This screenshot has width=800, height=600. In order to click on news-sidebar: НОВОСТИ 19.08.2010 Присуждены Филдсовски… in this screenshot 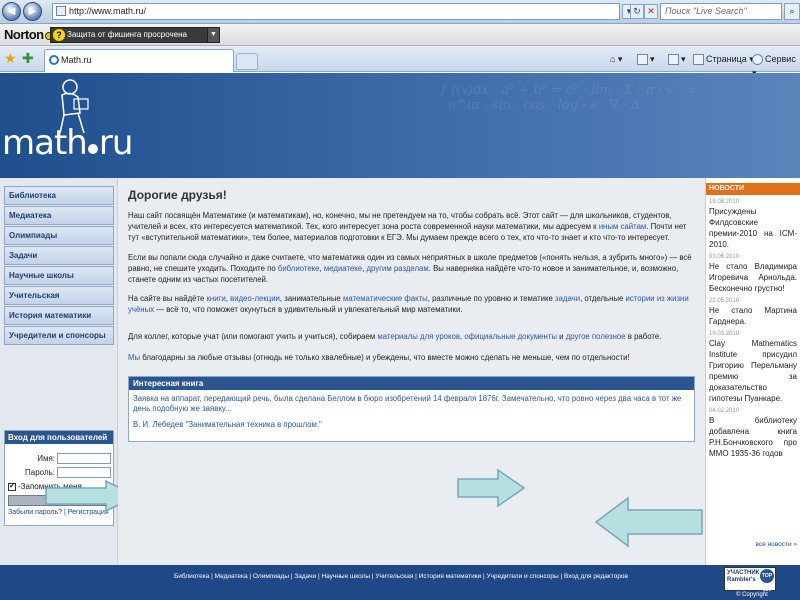, I will do `click(752, 371)`.